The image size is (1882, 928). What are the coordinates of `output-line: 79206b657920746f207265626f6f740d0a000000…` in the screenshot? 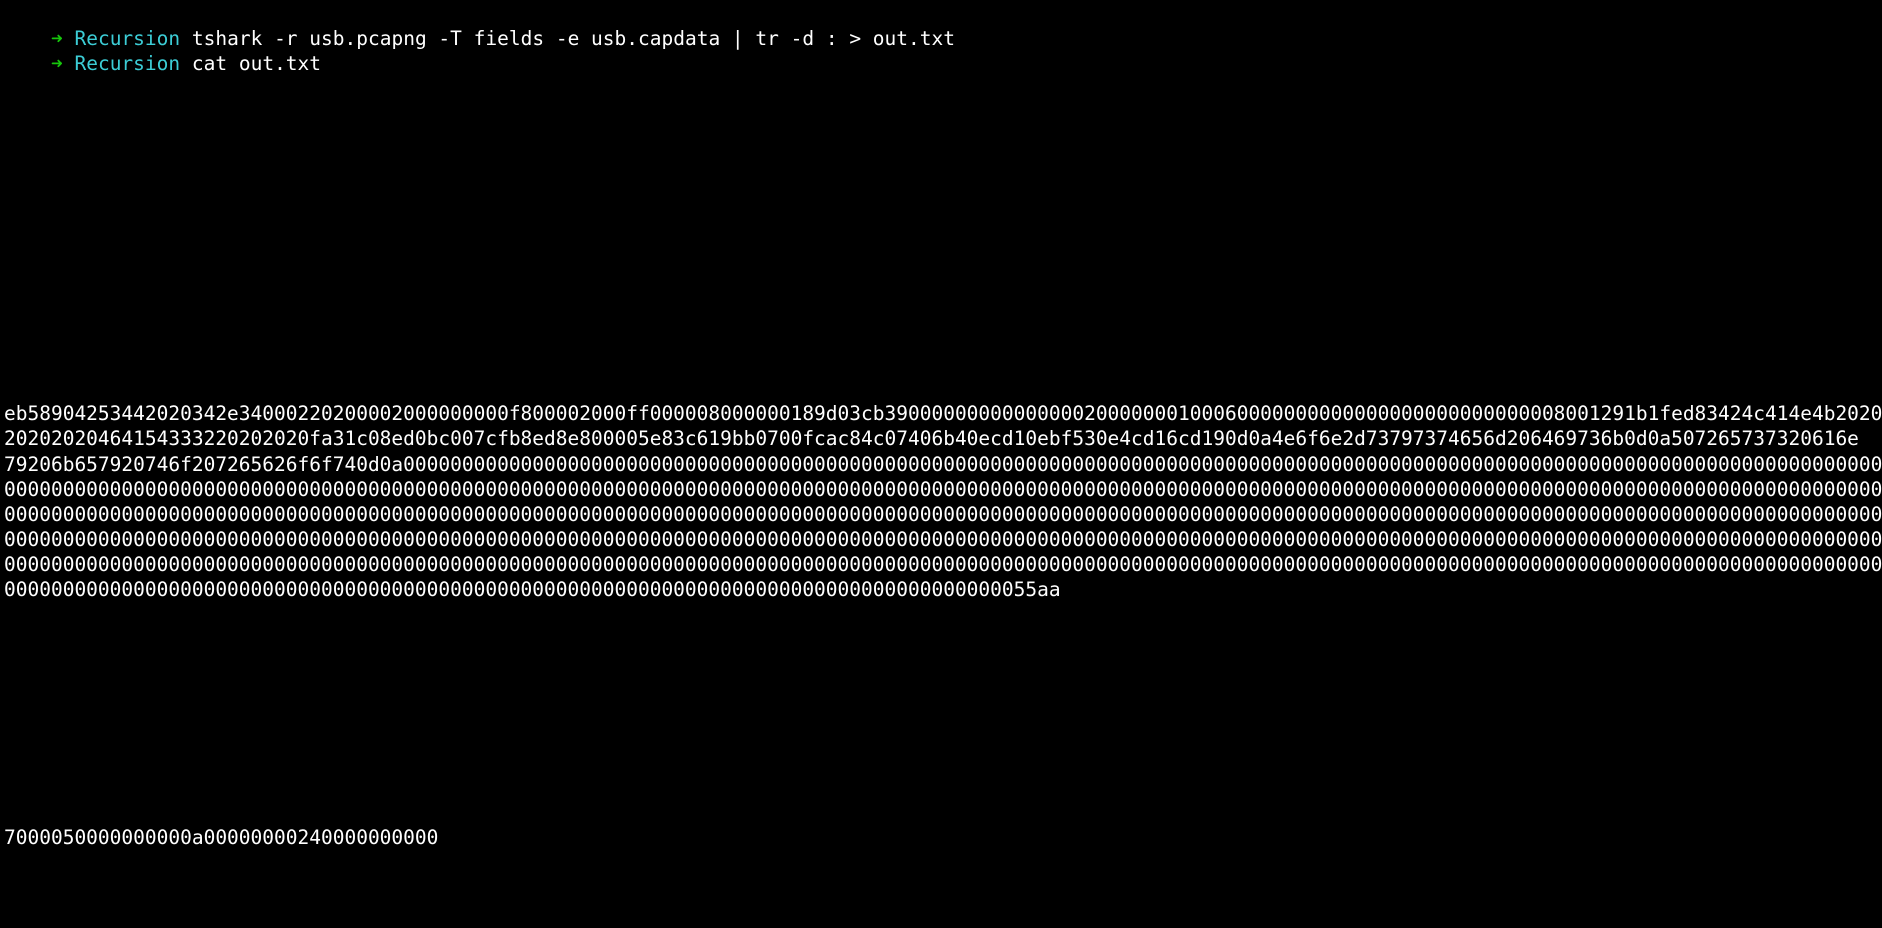 It's located at (943, 464).